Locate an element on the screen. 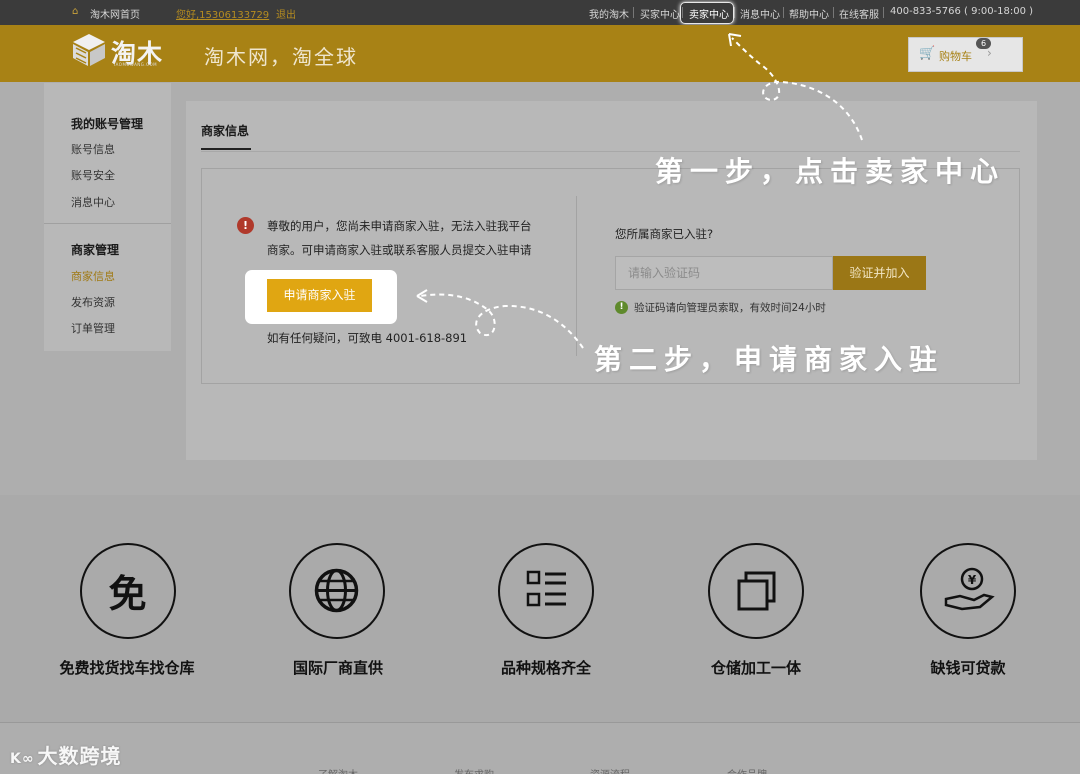 This screenshot has height=774, width=1080. annotation-step-2: 第二步，申请商家入驻 is located at coordinates (769, 359).